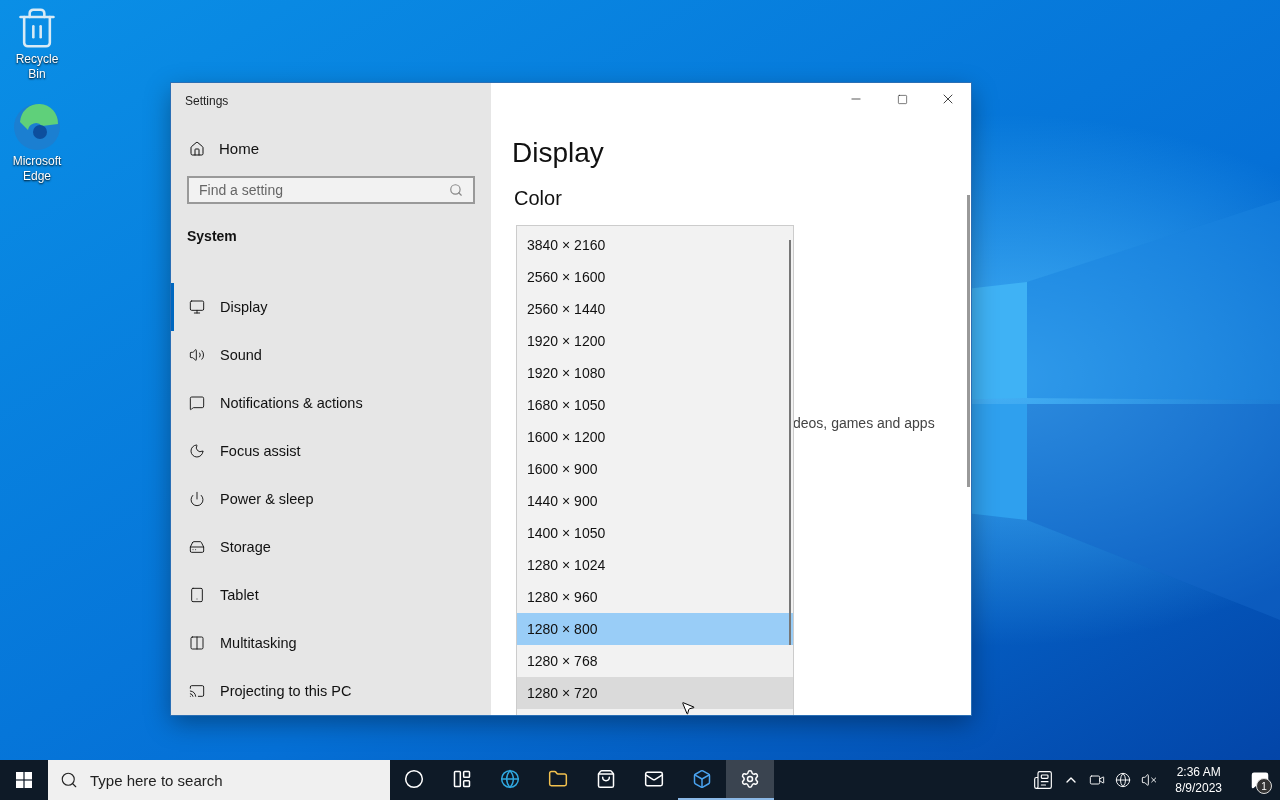 Image resolution: width=1280 pixels, height=800 pixels. Describe the element at coordinates (558, 153) in the screenshot. I see `page-heading: Display` at that location.